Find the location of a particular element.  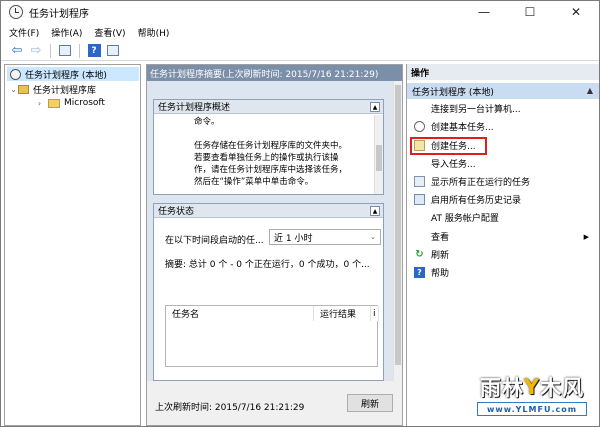

console-view-button is located at coordinates (65, 51).